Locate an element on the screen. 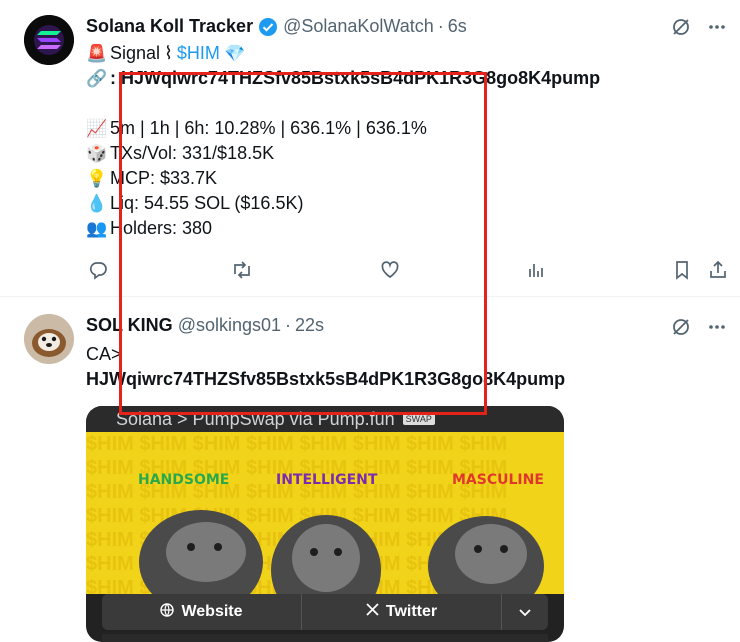 This screenshot has width=740, height=642. verified-badge-icon is located at coordinates (268, 27).